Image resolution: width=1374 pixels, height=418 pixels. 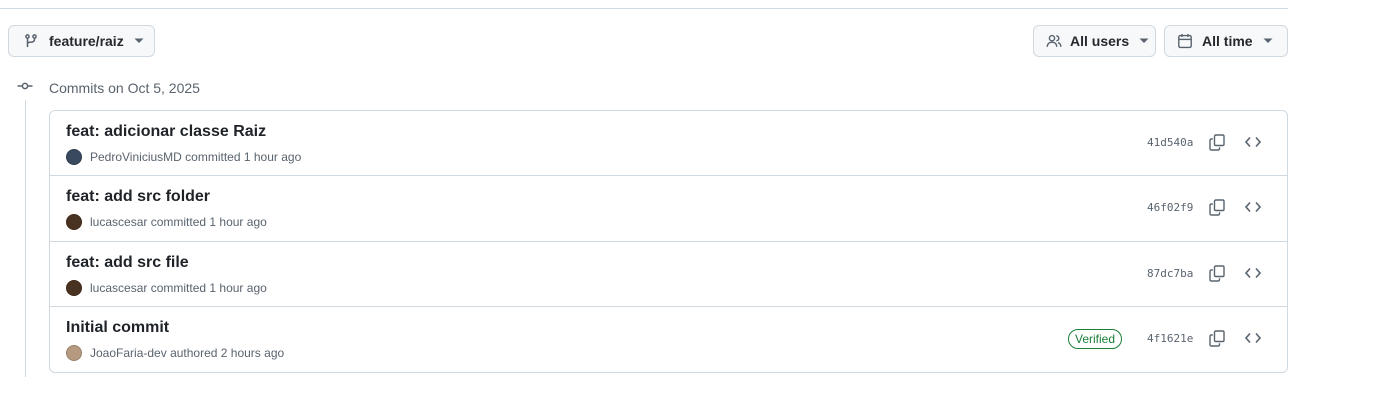 I want to click on author-link: JoaoFaria-dev, so click(x=128, y=353).